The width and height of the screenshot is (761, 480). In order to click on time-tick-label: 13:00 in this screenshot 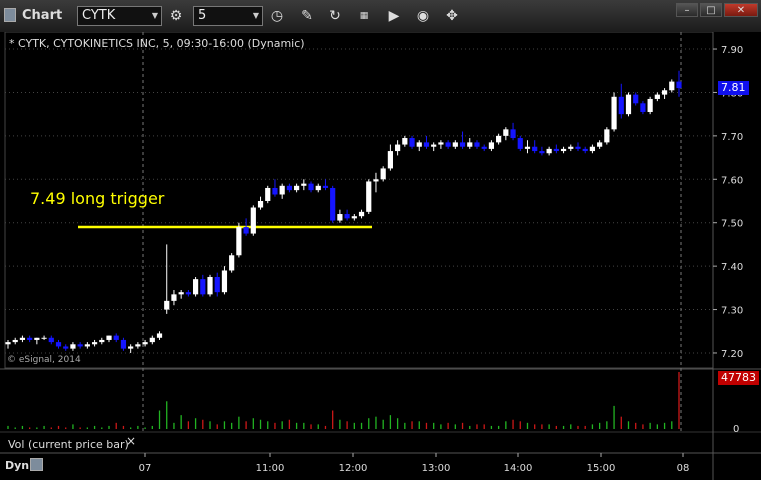, I will do `click(436, 468)`.